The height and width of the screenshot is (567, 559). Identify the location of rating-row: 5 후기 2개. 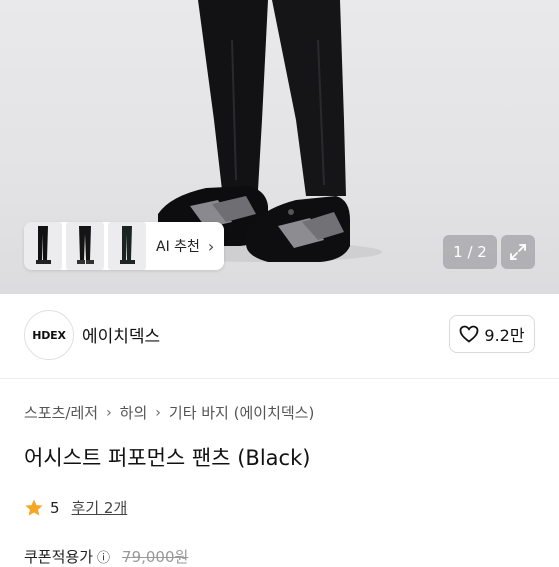
(75, 507).